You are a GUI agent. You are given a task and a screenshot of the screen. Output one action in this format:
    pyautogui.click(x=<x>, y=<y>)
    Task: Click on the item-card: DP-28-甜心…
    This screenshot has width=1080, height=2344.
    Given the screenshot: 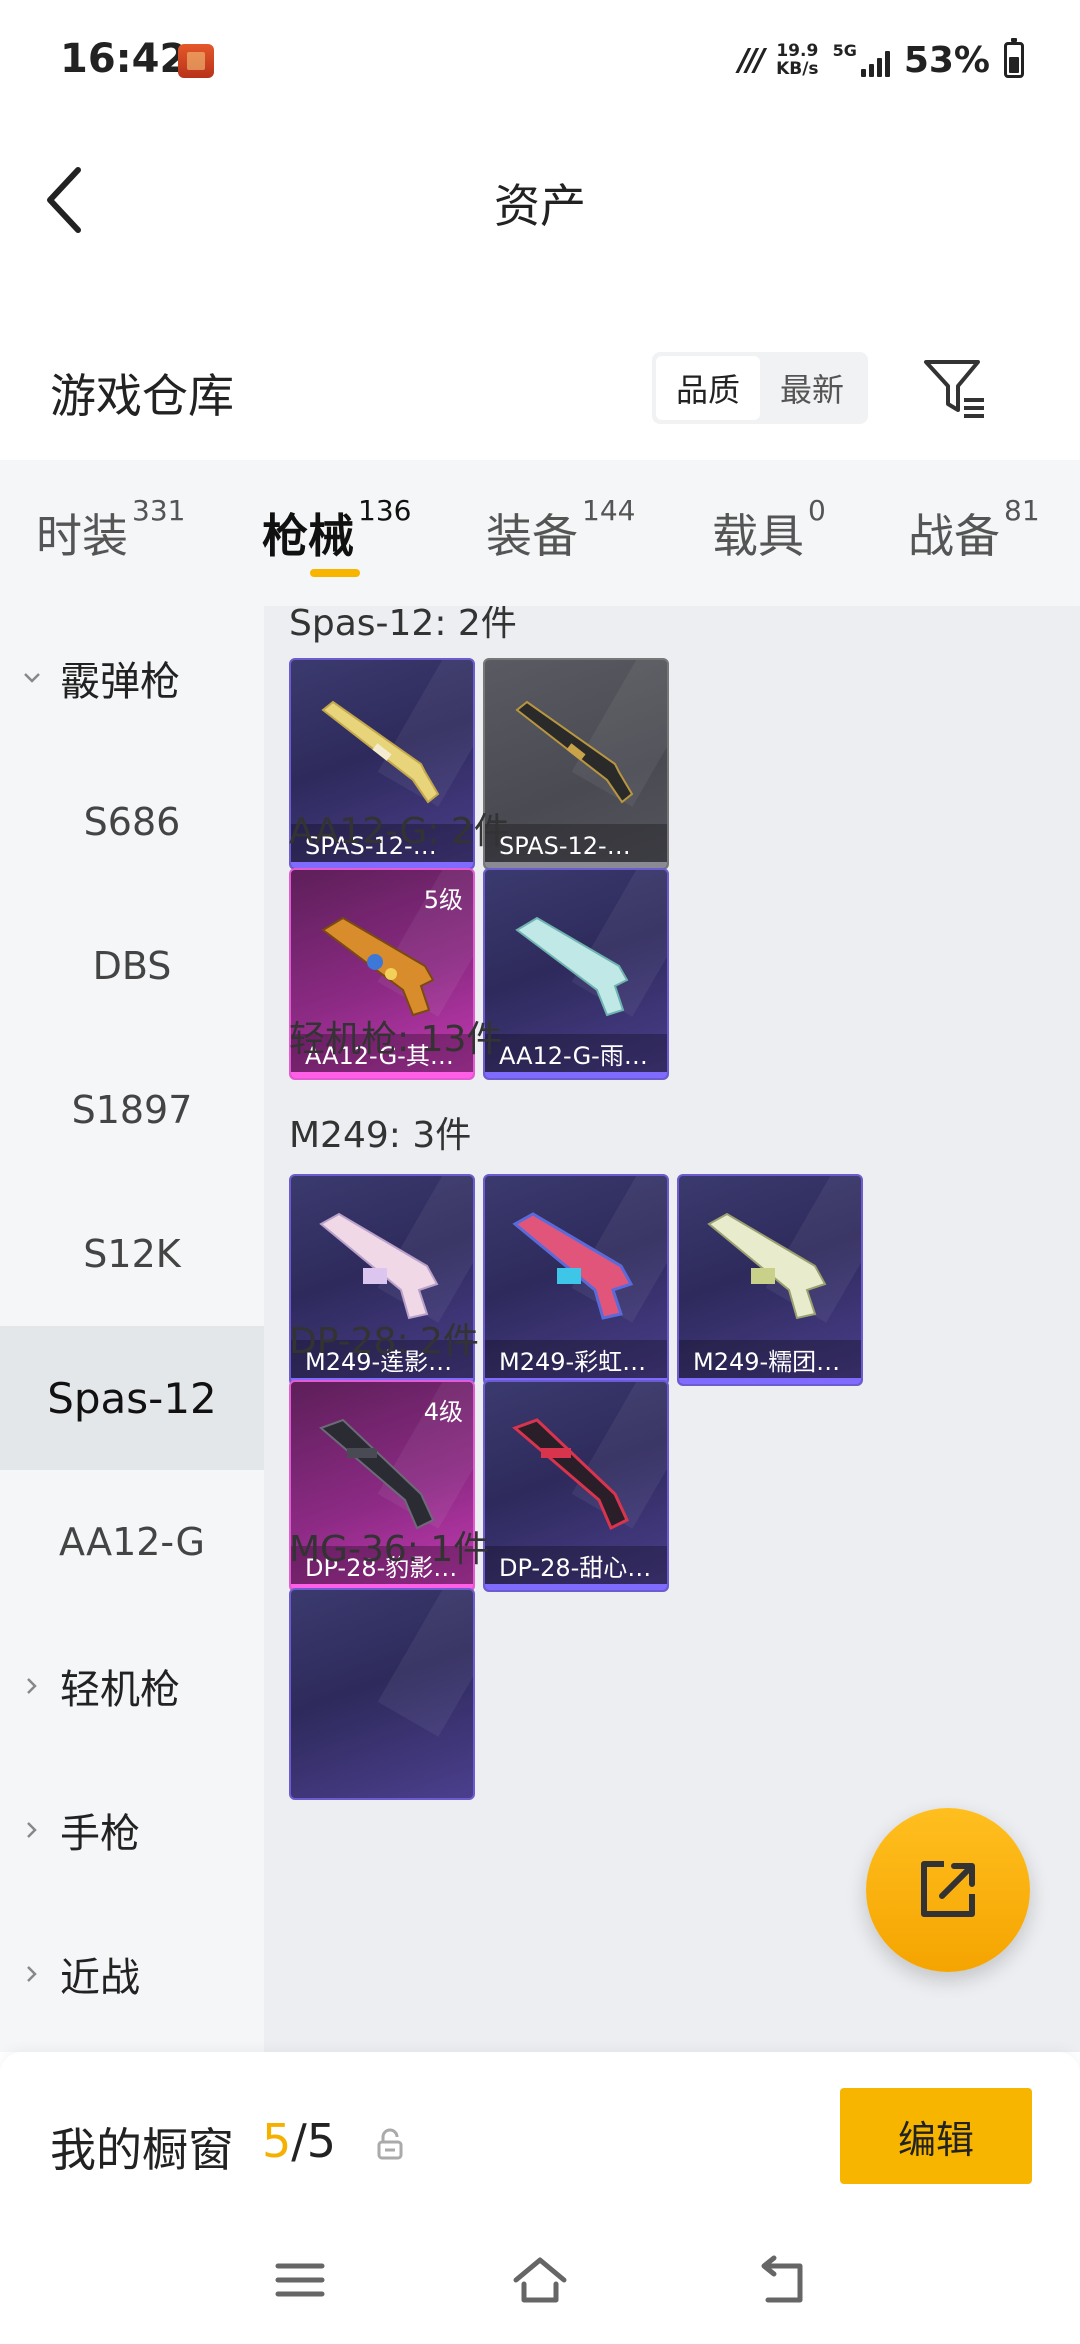 What is the action you would take?
    pyautogui.click(x=576, y=1486)
    